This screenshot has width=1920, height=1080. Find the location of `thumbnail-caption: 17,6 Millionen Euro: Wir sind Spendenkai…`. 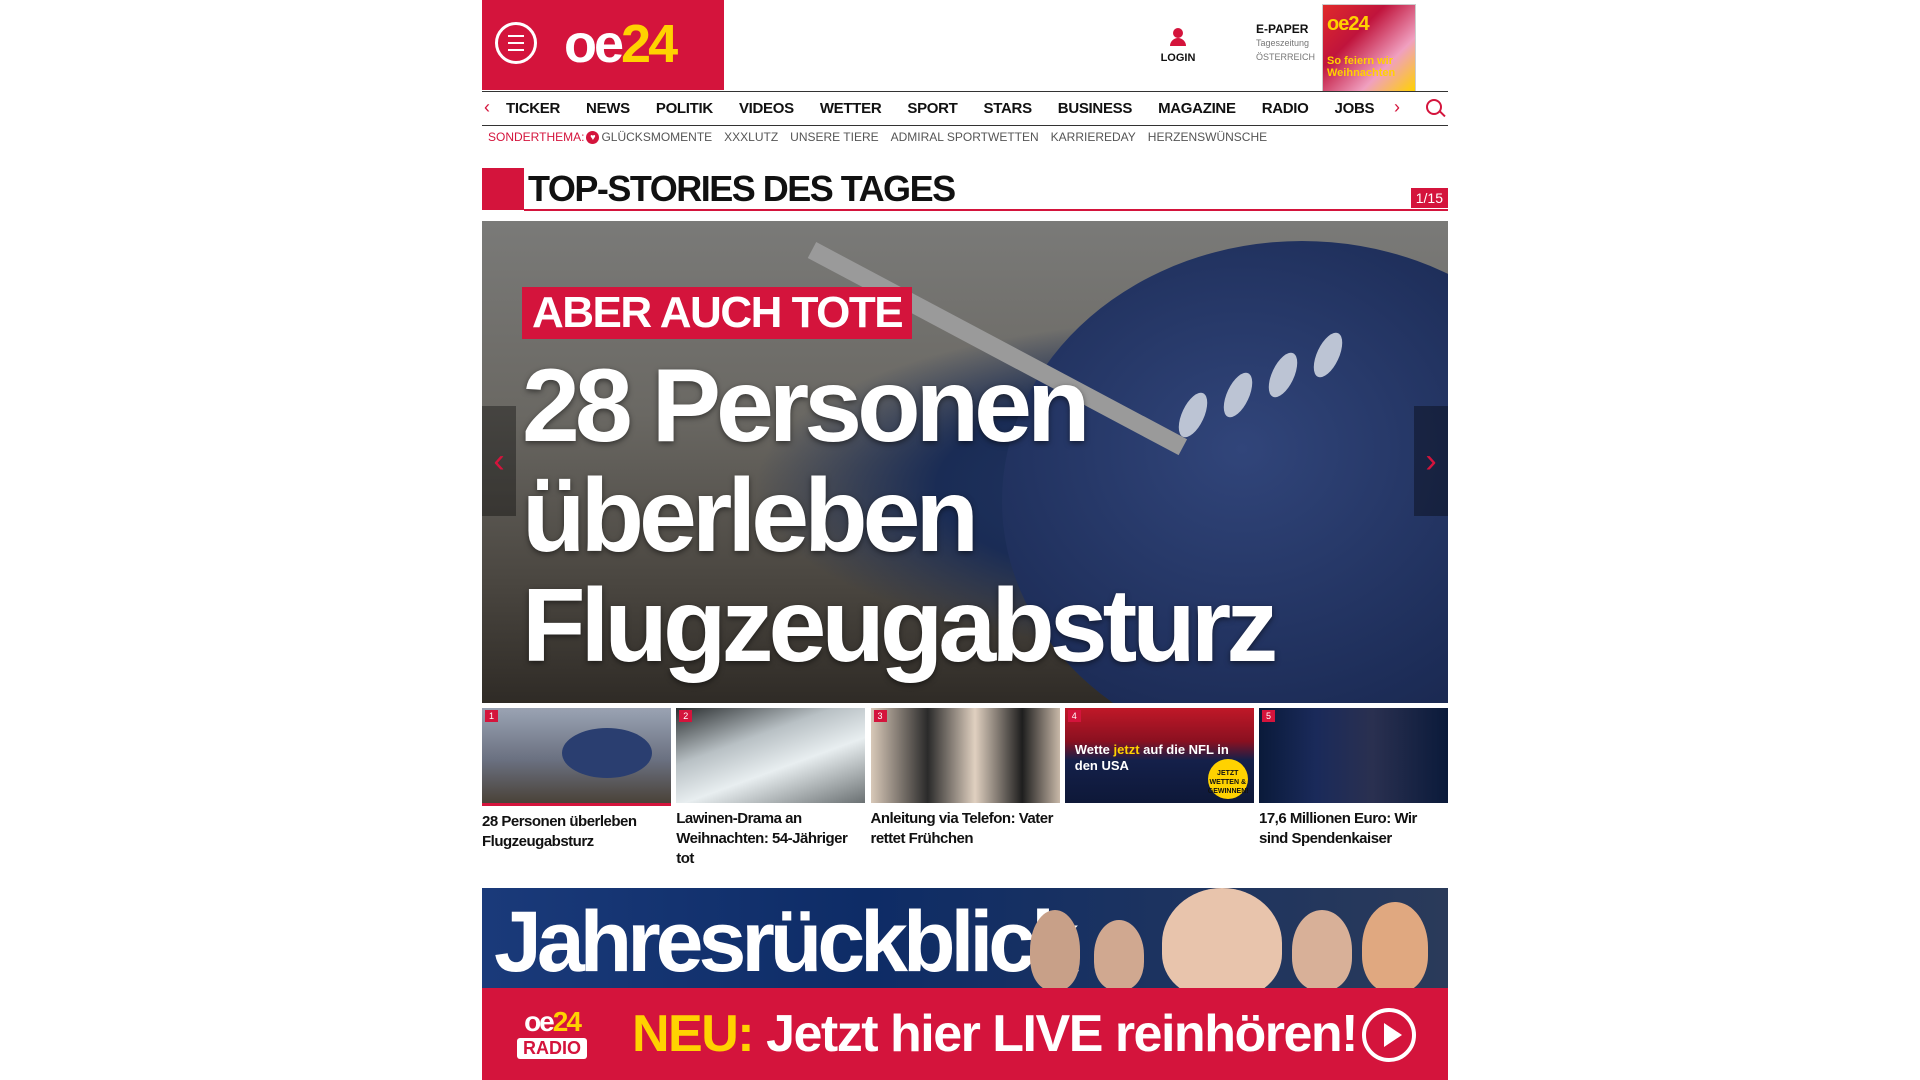

thumbnail-caption: 17,6 Millionen Euro: Wir sind Spendenkai… is located at coordinates (1353, 829).